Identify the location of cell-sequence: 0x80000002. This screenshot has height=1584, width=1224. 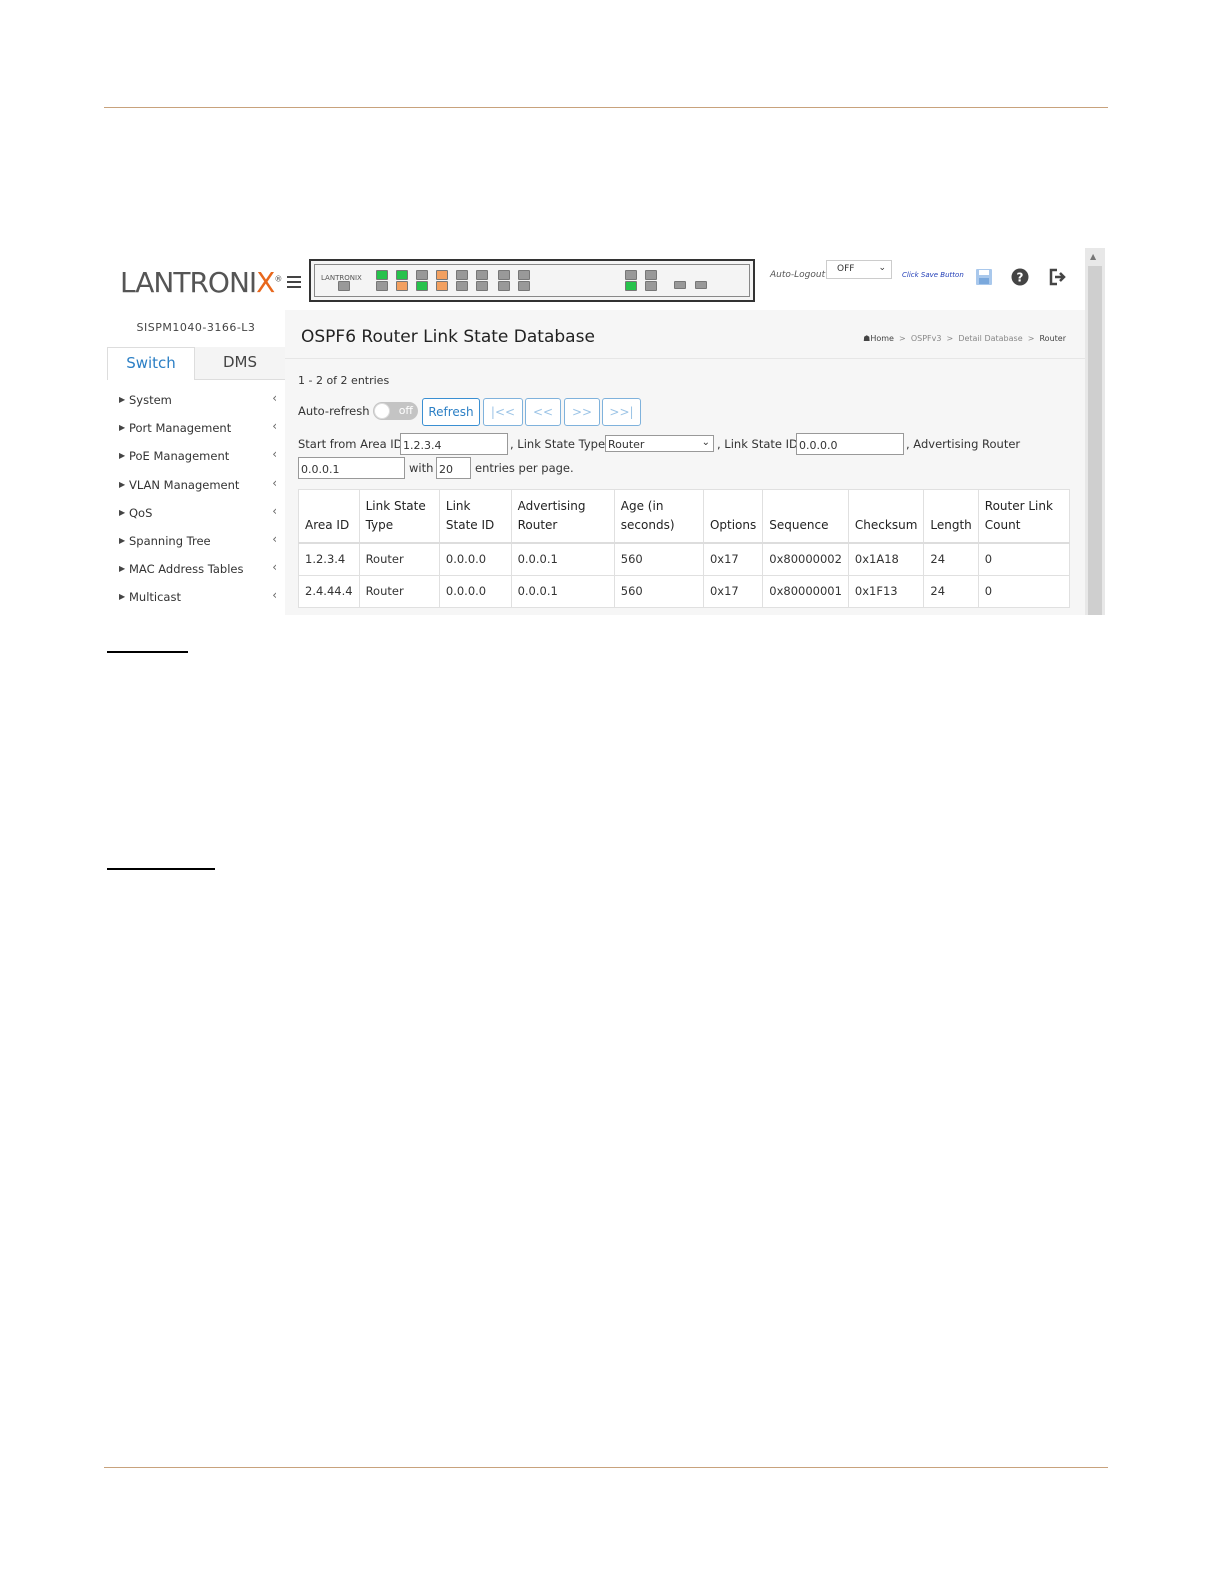
(805, 559).